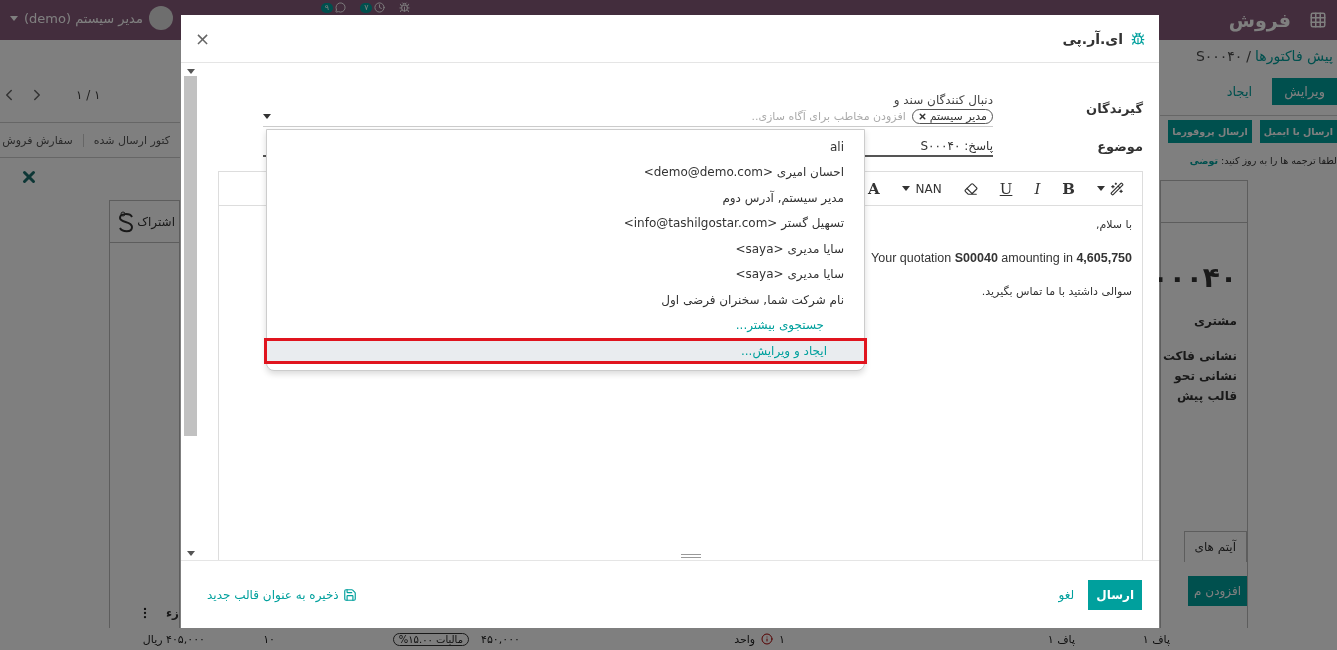 The image size is (1337, 650). What do you see at coordinates (1056, 291) in the screenshot?
I see `closing-text: سوالی داشتید با ما تماس بگیرید.` at bounding box center [1056, 291].